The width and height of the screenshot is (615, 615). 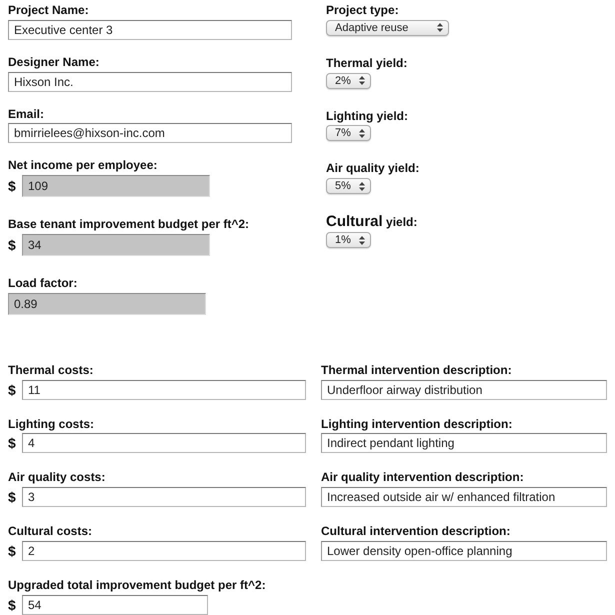 What do you see at coordinates (367, 115) in the screenshot?
I see `field-label: Lighting yield:` at bounding box center [367, 115].